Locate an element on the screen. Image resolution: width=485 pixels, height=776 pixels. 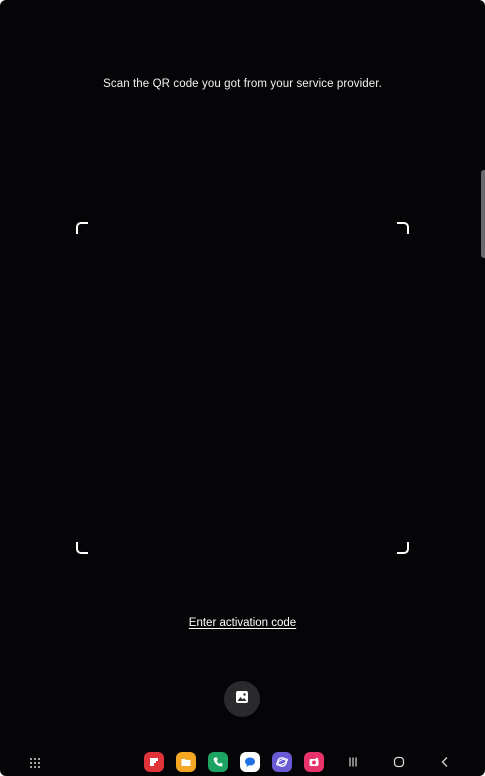
viewfinder-corner-bottom-right is located at coordinates (403, 548).